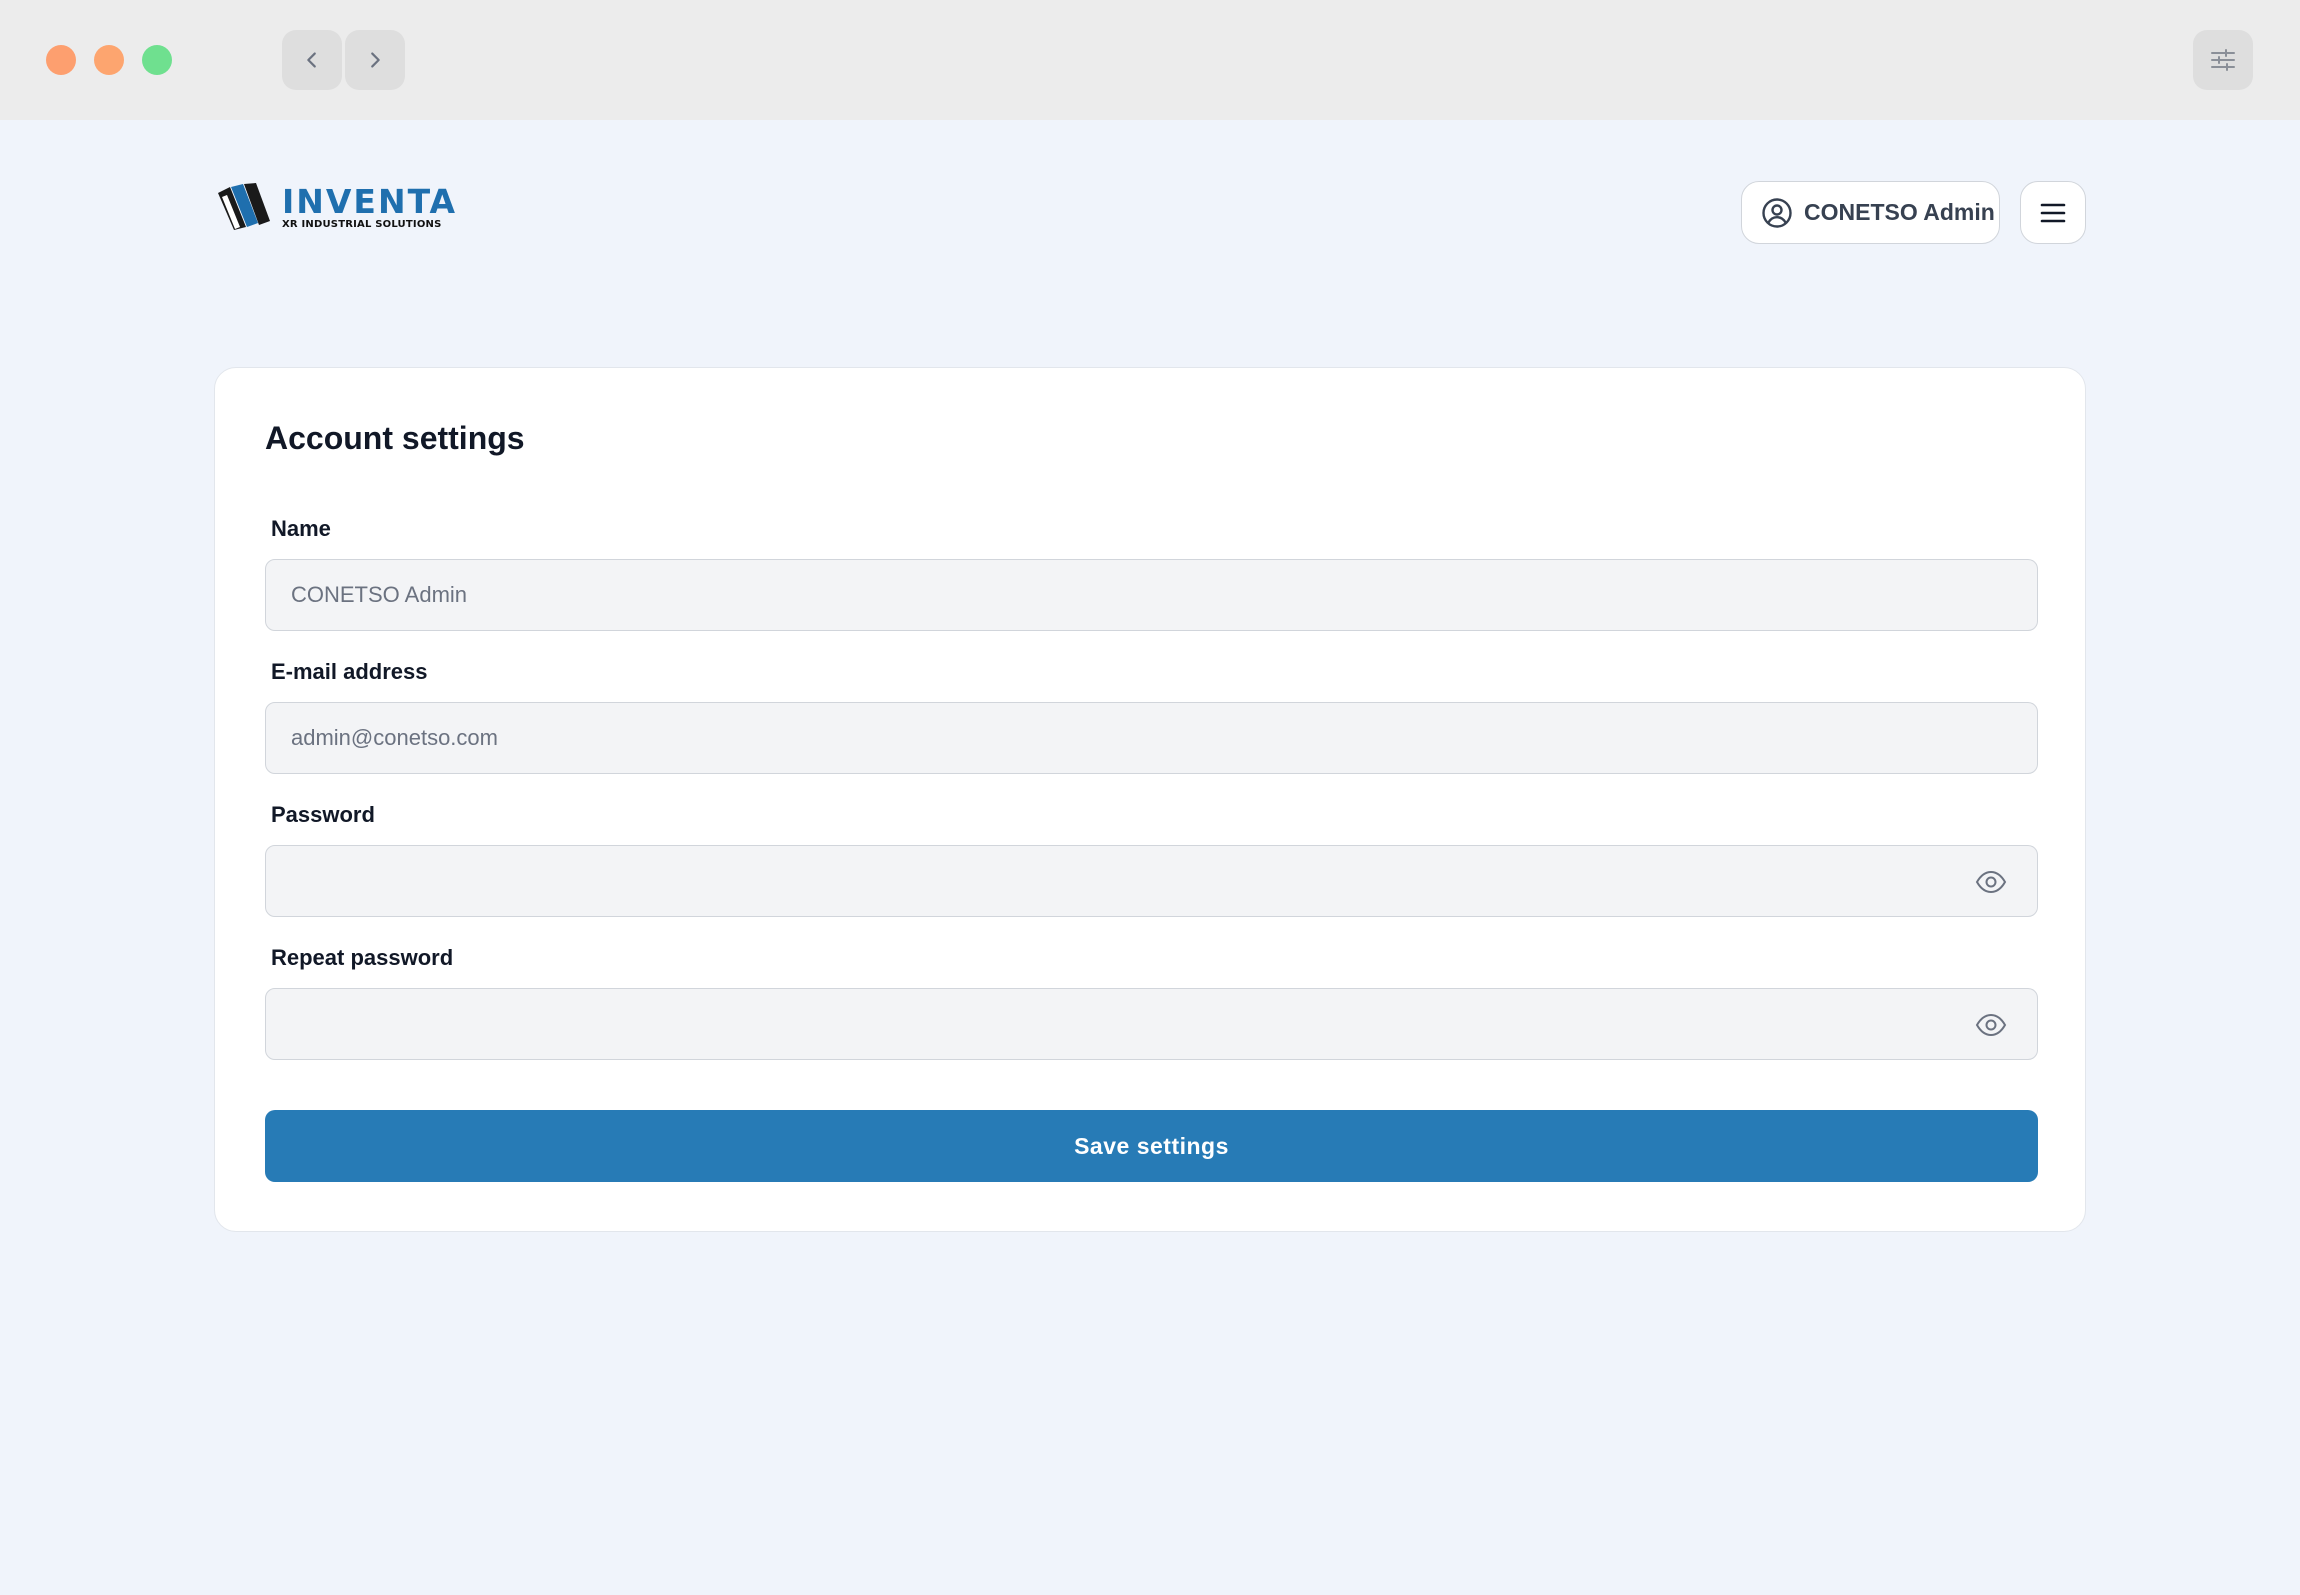  What do you see at coordinates (395, 438) in the screenshot?
I see `page-title: Account settings` at bounding box center [395, 438].